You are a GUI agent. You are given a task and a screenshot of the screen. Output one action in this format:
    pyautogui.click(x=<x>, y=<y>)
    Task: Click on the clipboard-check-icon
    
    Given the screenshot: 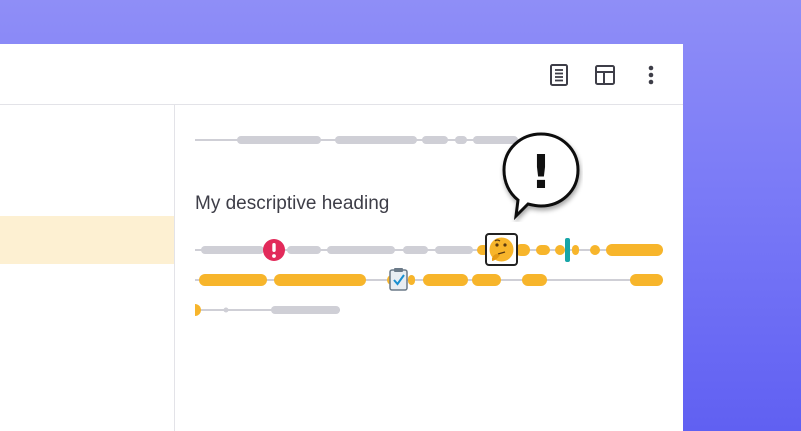 What is the action you would take?
    pyautogui.click(x=398, y=279)
    